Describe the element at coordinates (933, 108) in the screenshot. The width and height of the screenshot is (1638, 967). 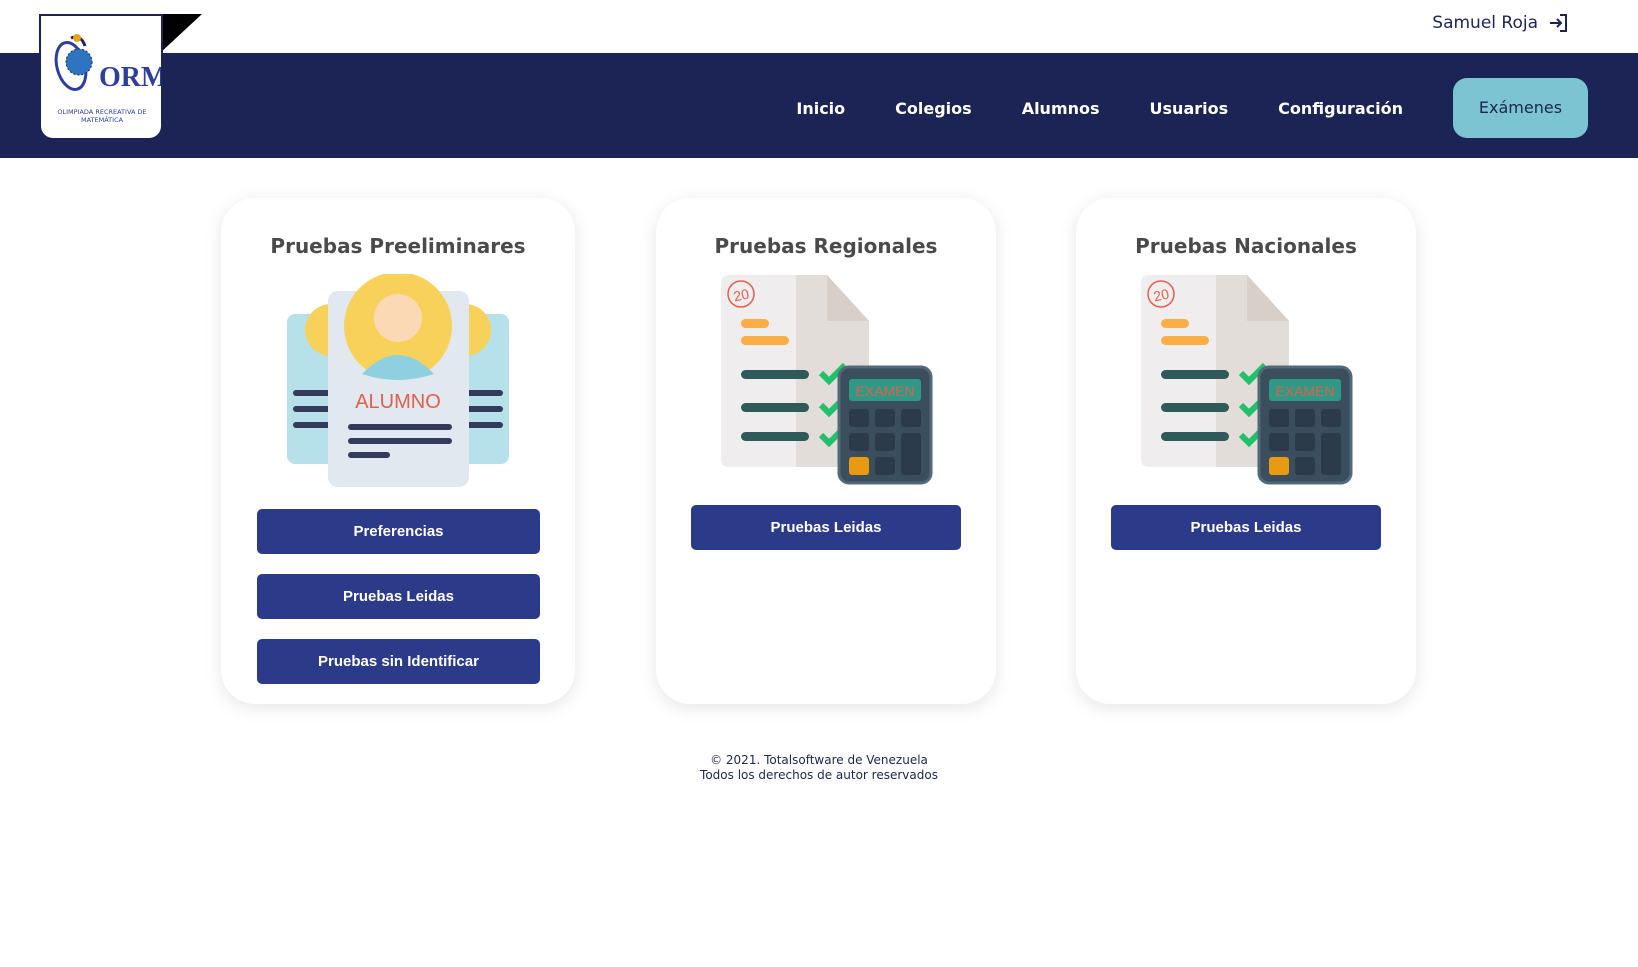
I see `nav-item-colegios: Colegios` at that location.